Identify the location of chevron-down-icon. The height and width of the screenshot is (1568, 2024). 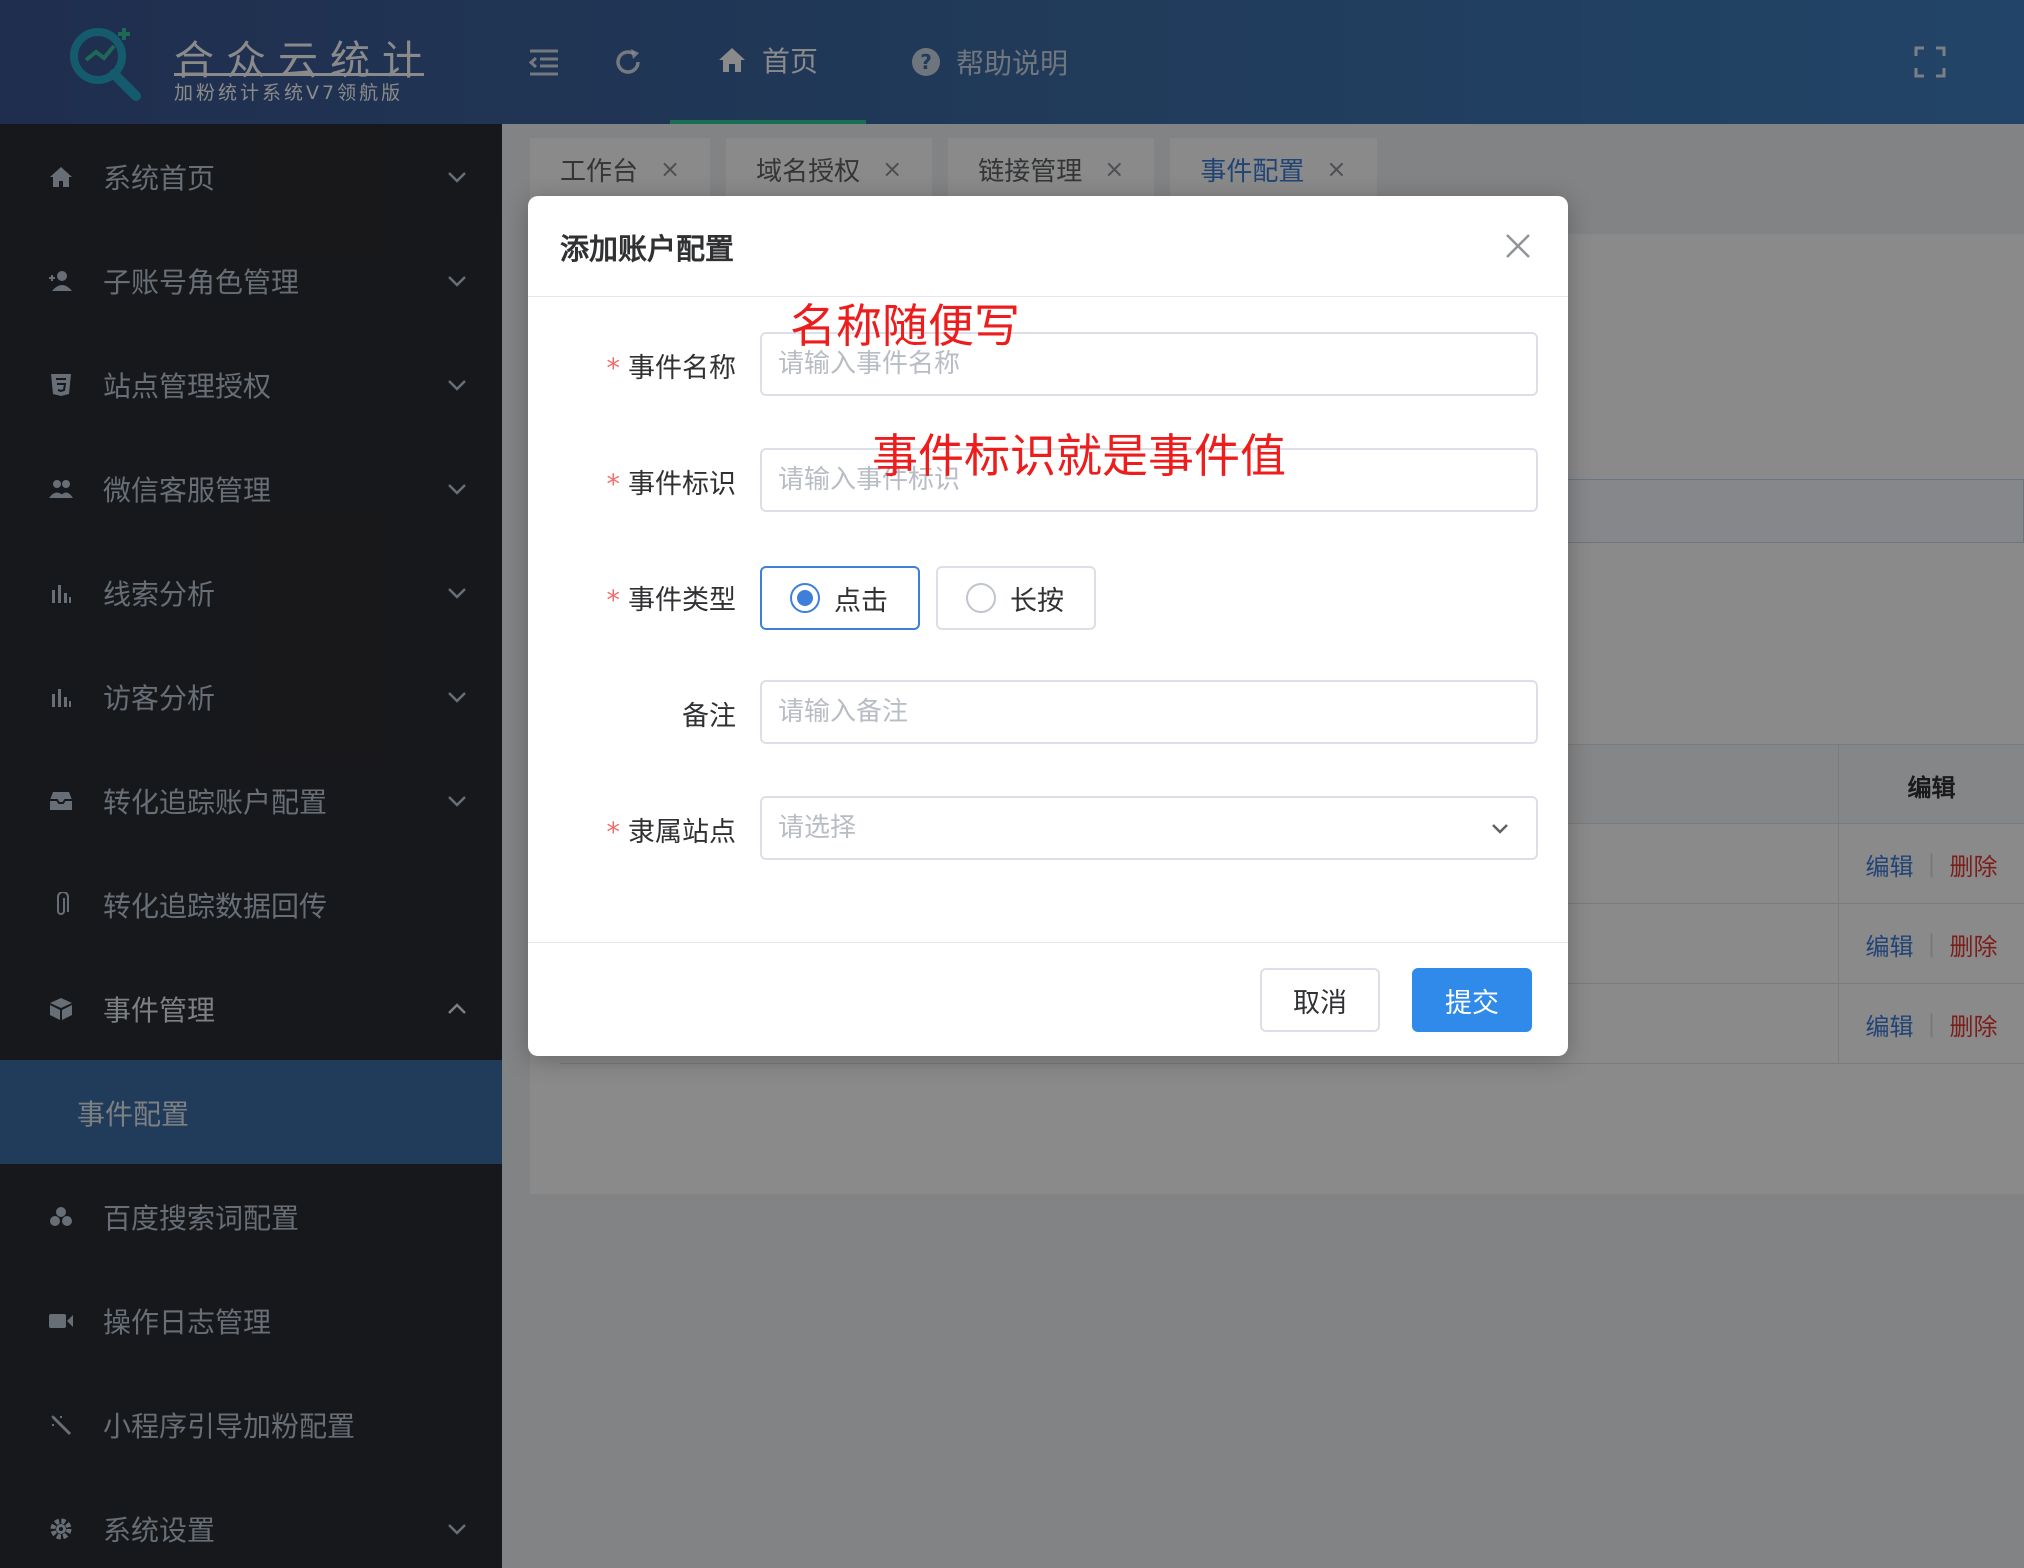
(1500, 828).